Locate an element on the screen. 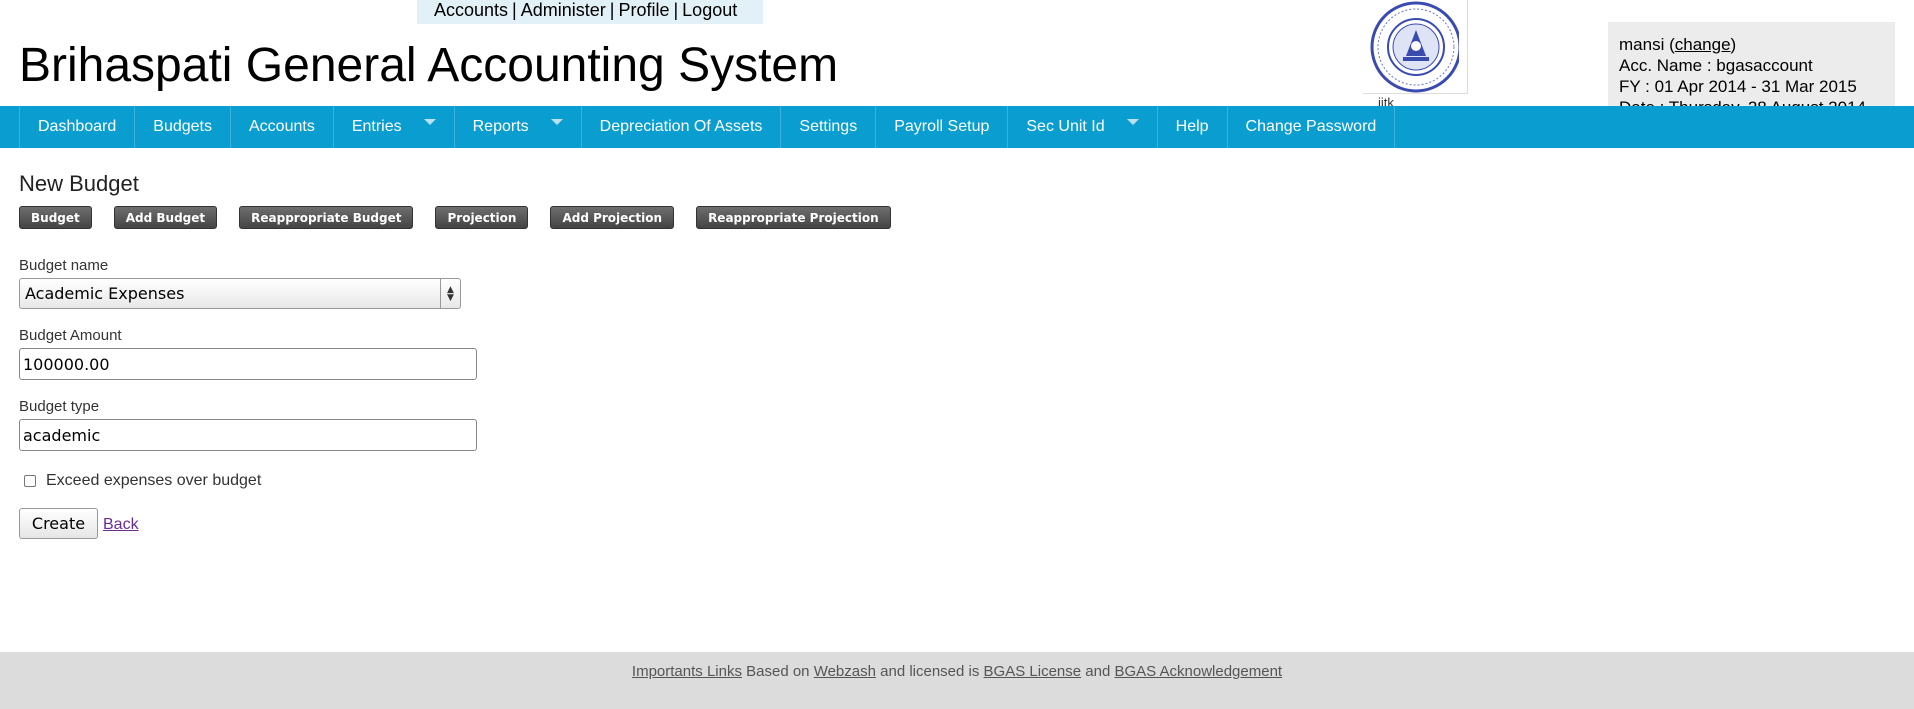 This screenshot has height=709, width=1914. nav-label: Sec Unit Id is located at coordinates (1065, 126).